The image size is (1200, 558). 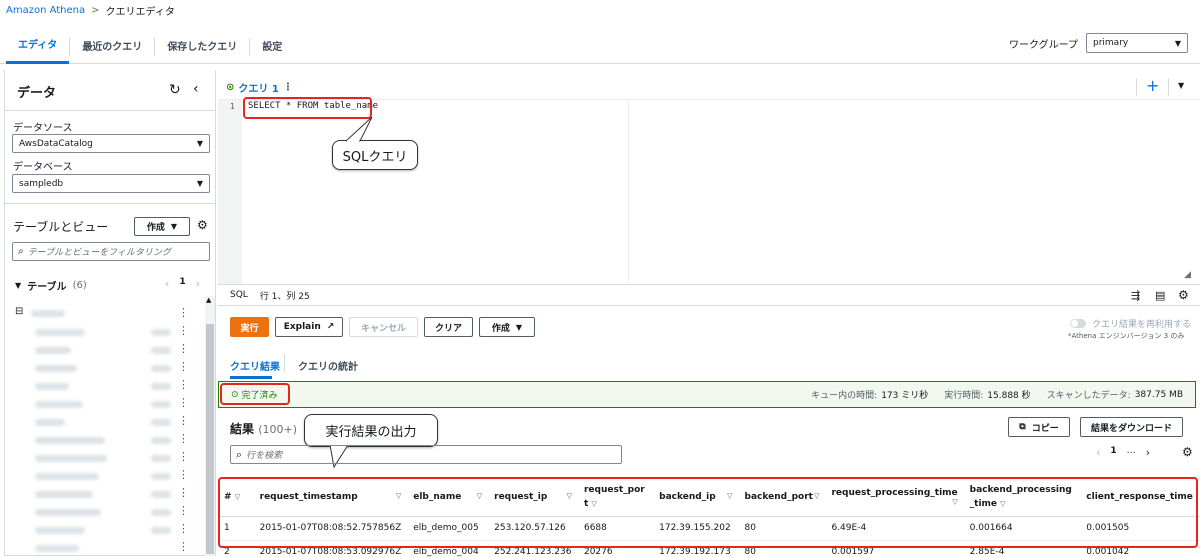 What do you see at coordinates (208, 300) in the screenshot?
I see `scroll-up-icon: ▲` at bounding box center [208, 300].